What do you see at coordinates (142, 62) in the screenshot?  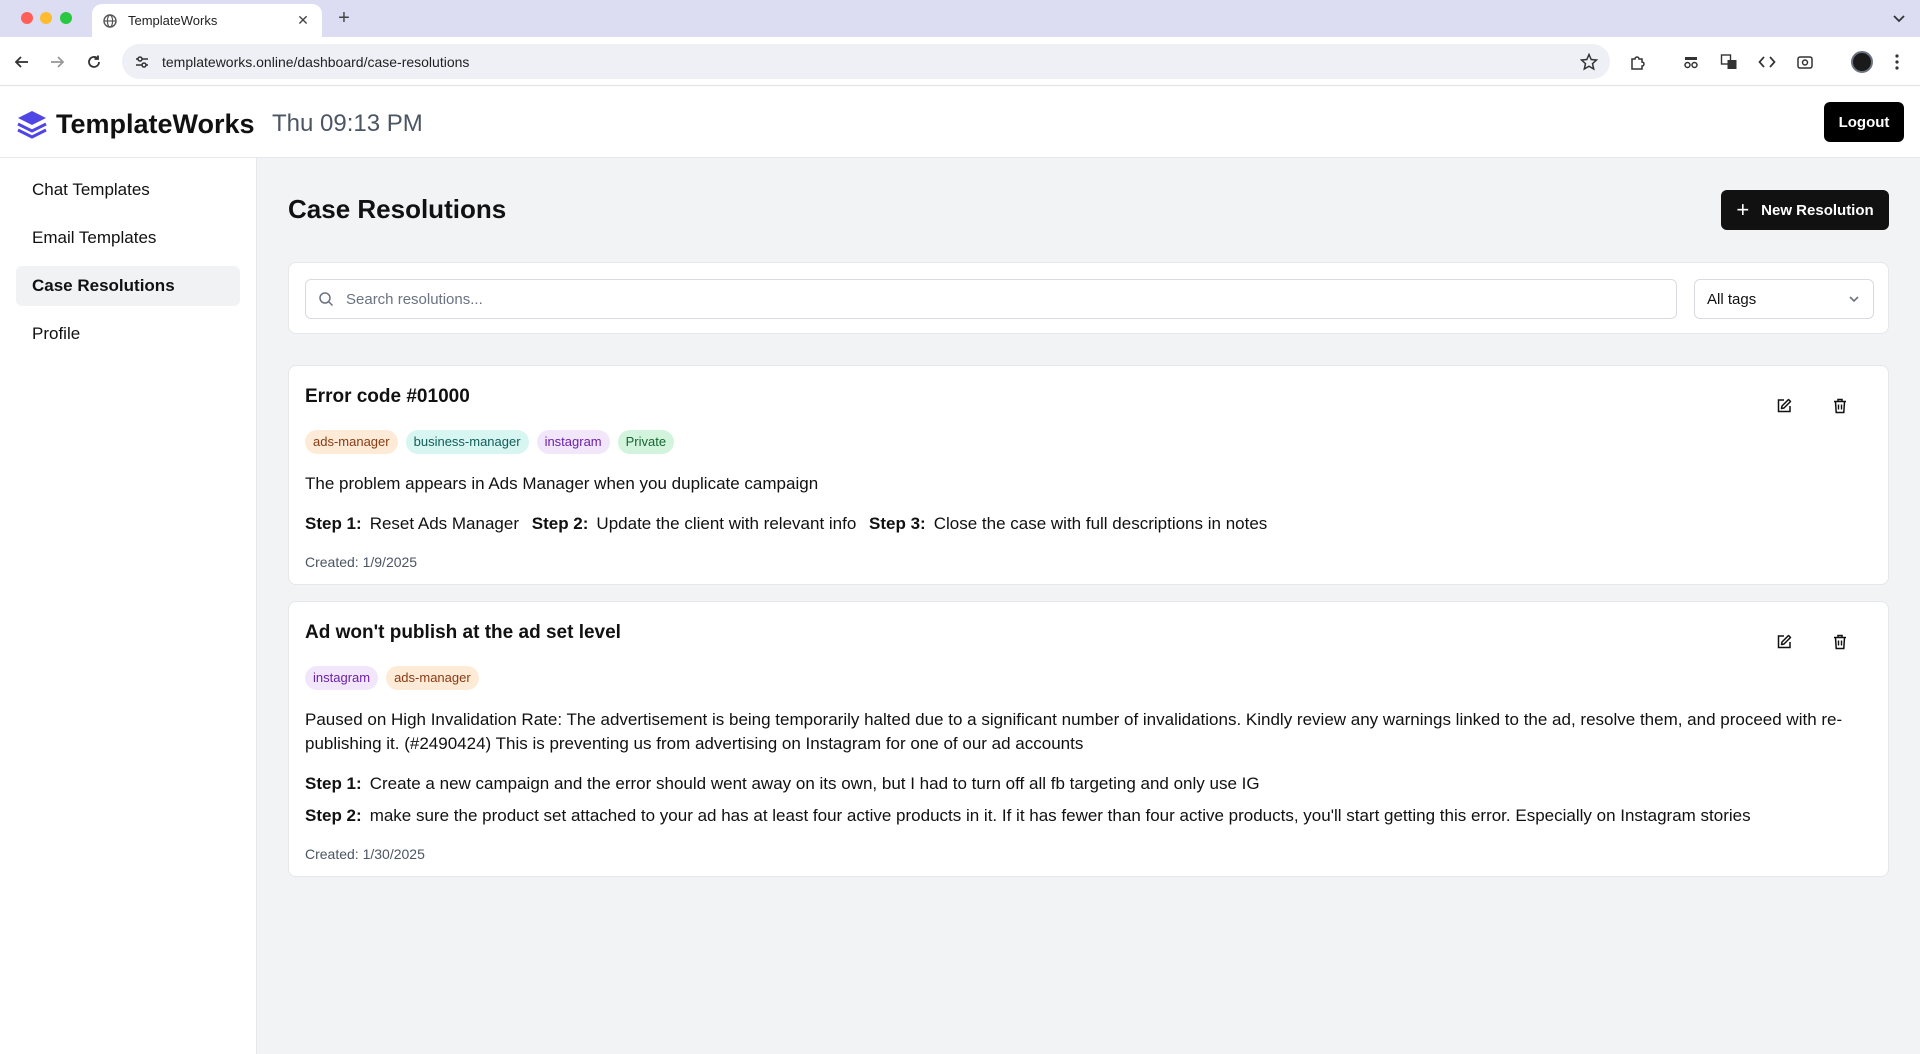 I see `site-info-icon` at bounding box center [142, 62].